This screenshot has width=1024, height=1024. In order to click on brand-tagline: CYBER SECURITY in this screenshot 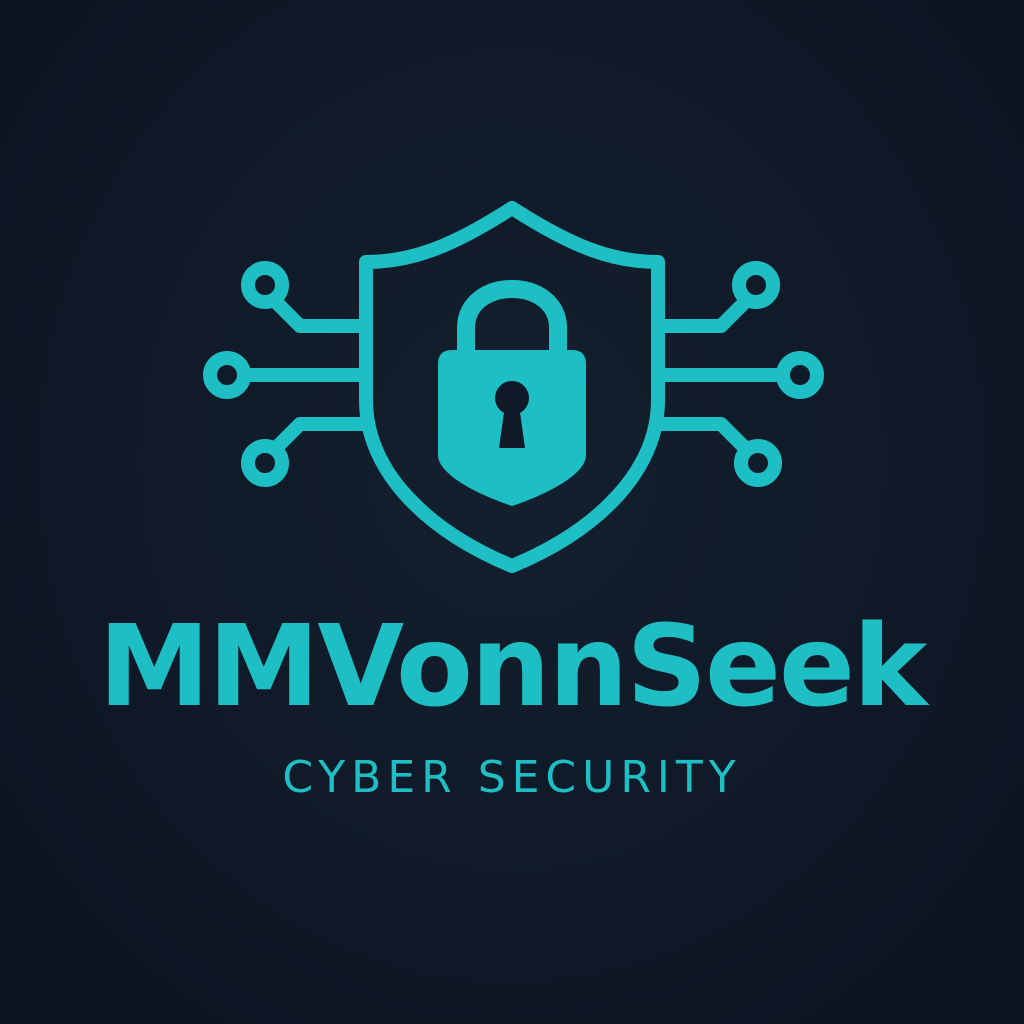, I will do `click(512, 777)`.